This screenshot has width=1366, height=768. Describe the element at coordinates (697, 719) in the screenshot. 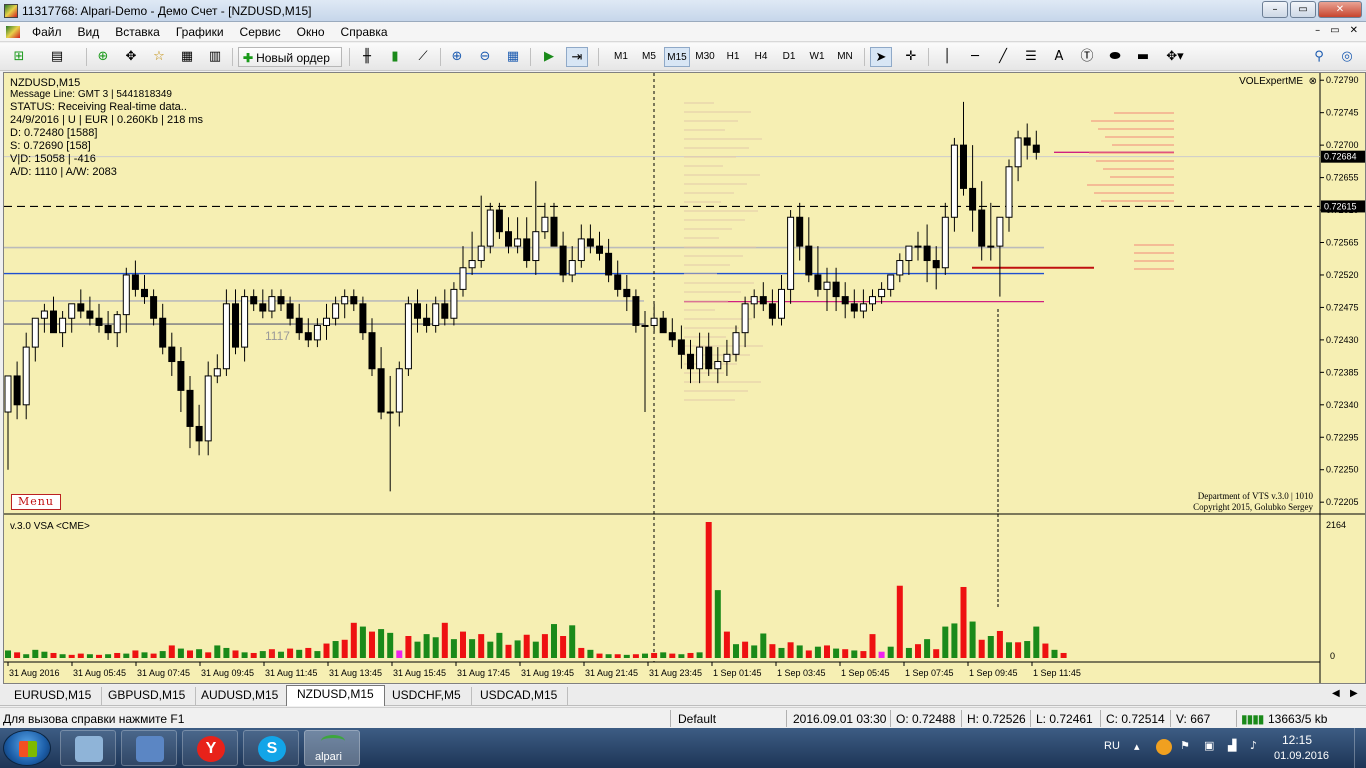

I see `status-profile: Default` at that location.